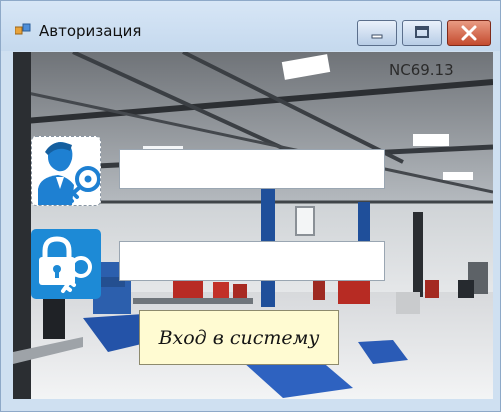 This screenshot has height=412, width=501. What do you see at coordinates (377, 36) in the screenshot?
I see `minimize-icon` at bounding box center [377, 36].